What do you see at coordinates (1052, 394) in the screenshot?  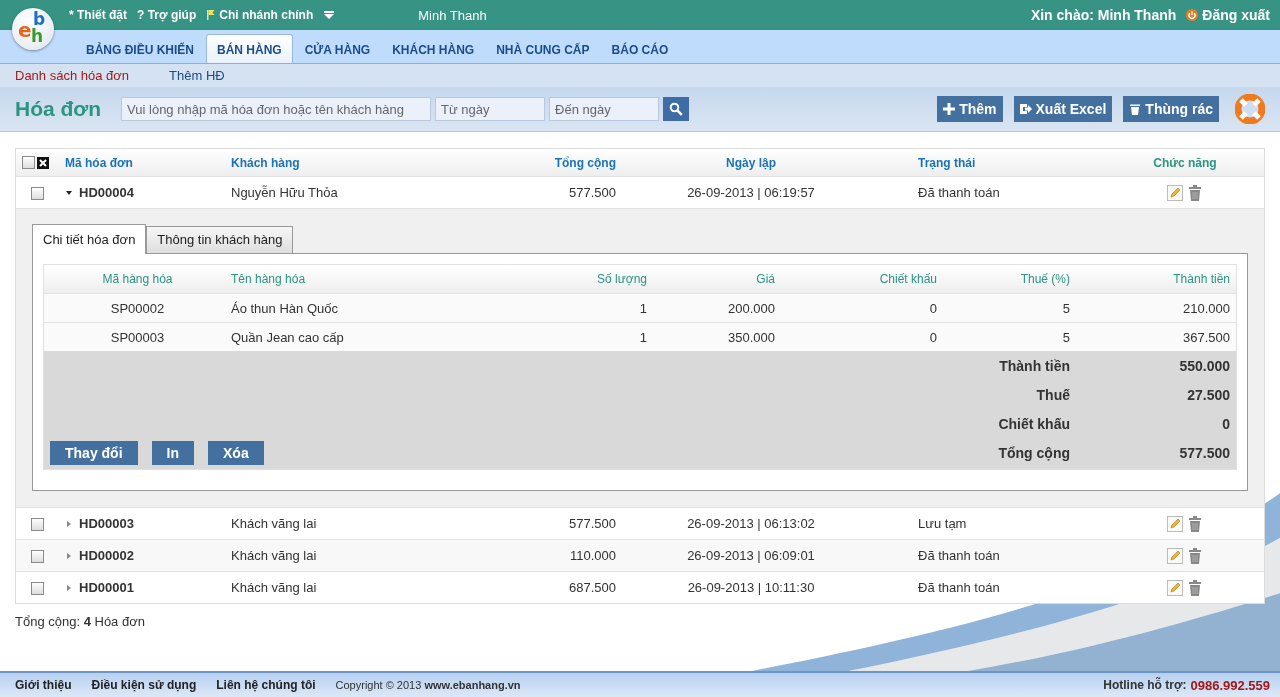 I see `summary-label: Thuế` at bounding box center [1052, 394].